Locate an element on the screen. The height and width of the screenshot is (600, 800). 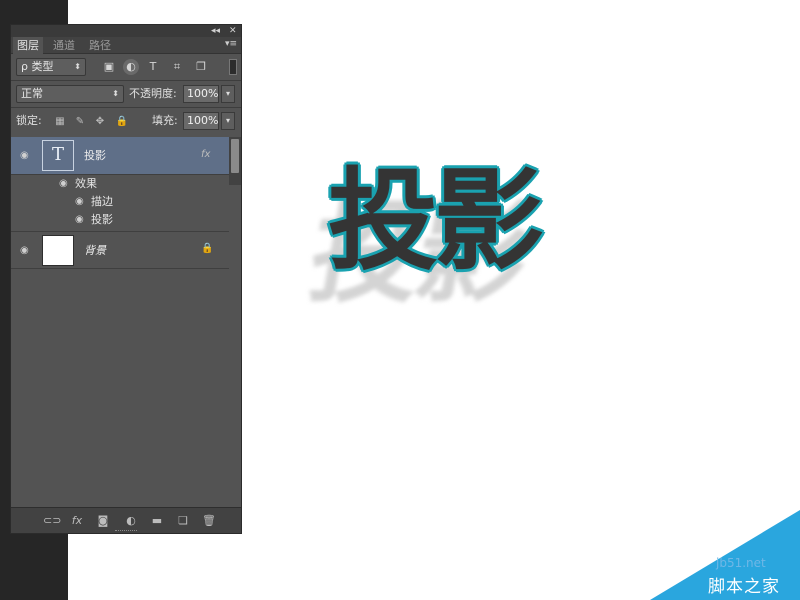
artwork-text: 投影 is located at coordinates (436, 221).